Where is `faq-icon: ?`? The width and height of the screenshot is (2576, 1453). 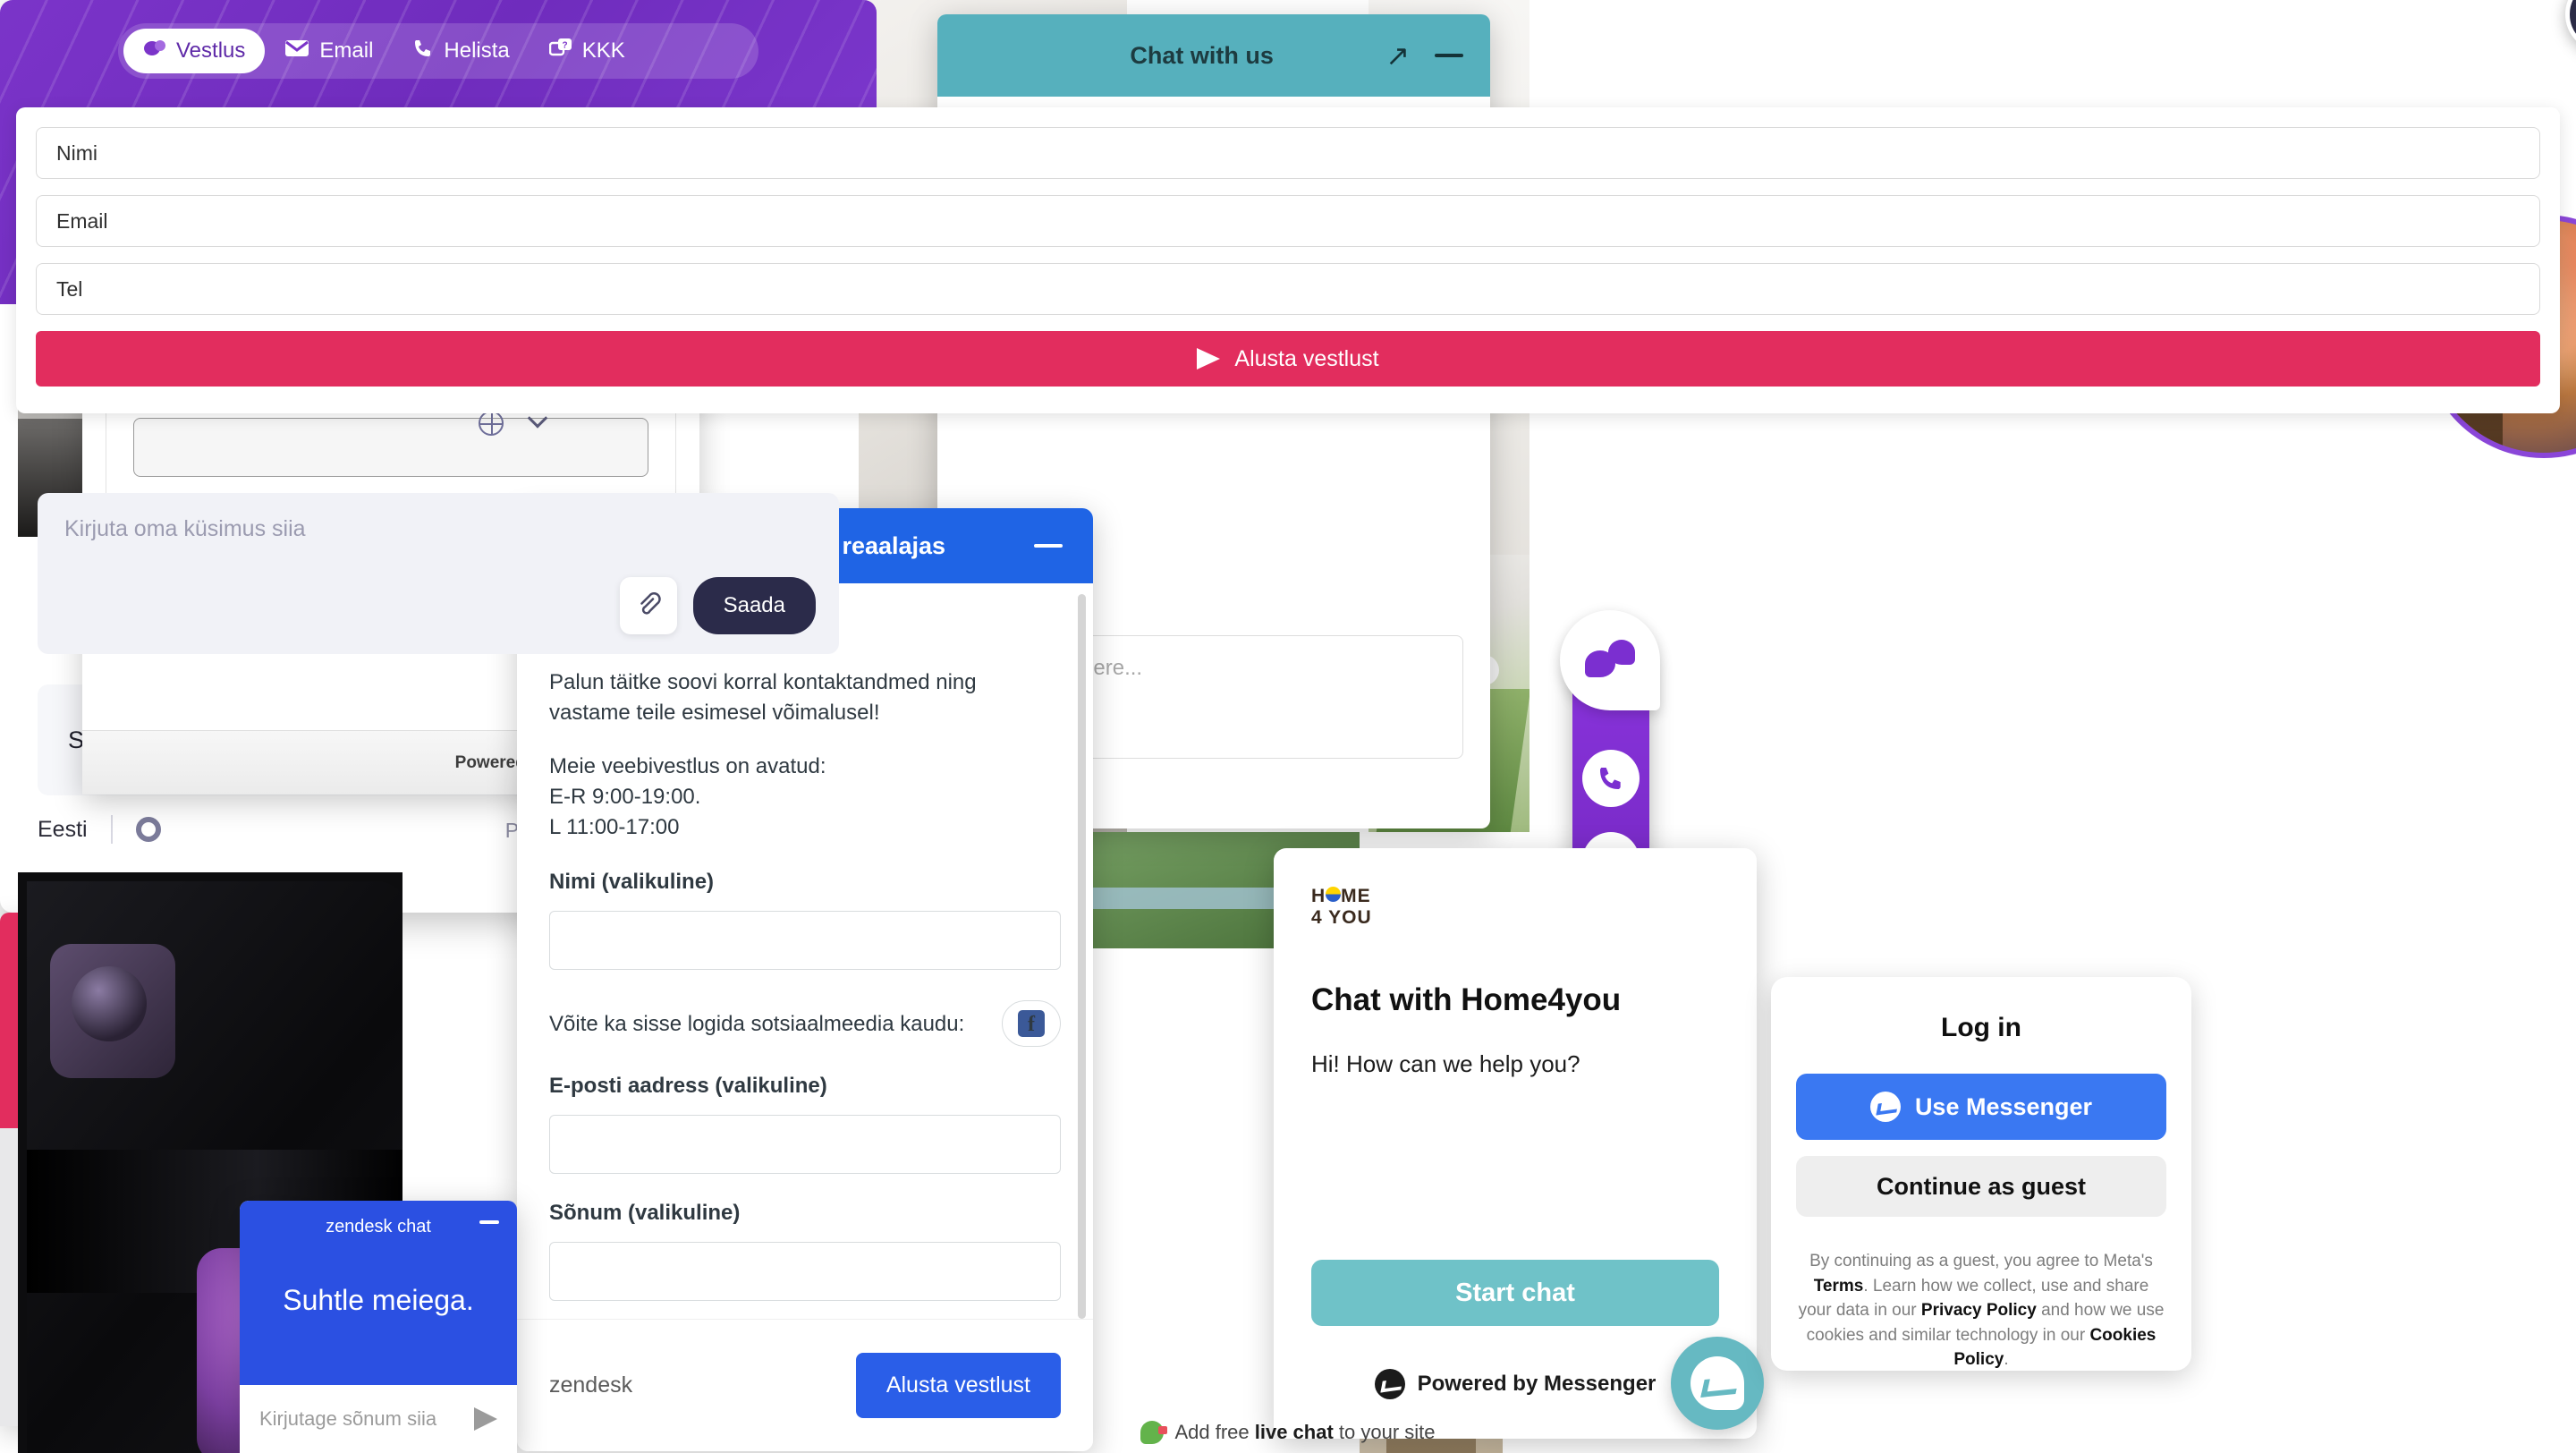
faq-icon: ? is located at coordinates (560, 51).